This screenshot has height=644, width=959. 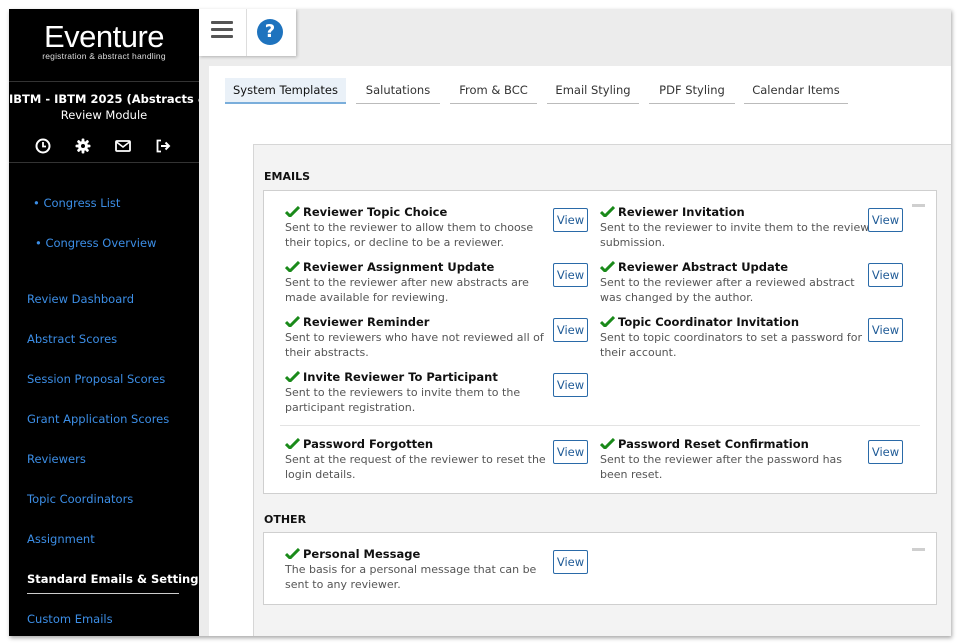 I want to click on tab-calendar-items: Calendar Items, so click(x=796, y=91).